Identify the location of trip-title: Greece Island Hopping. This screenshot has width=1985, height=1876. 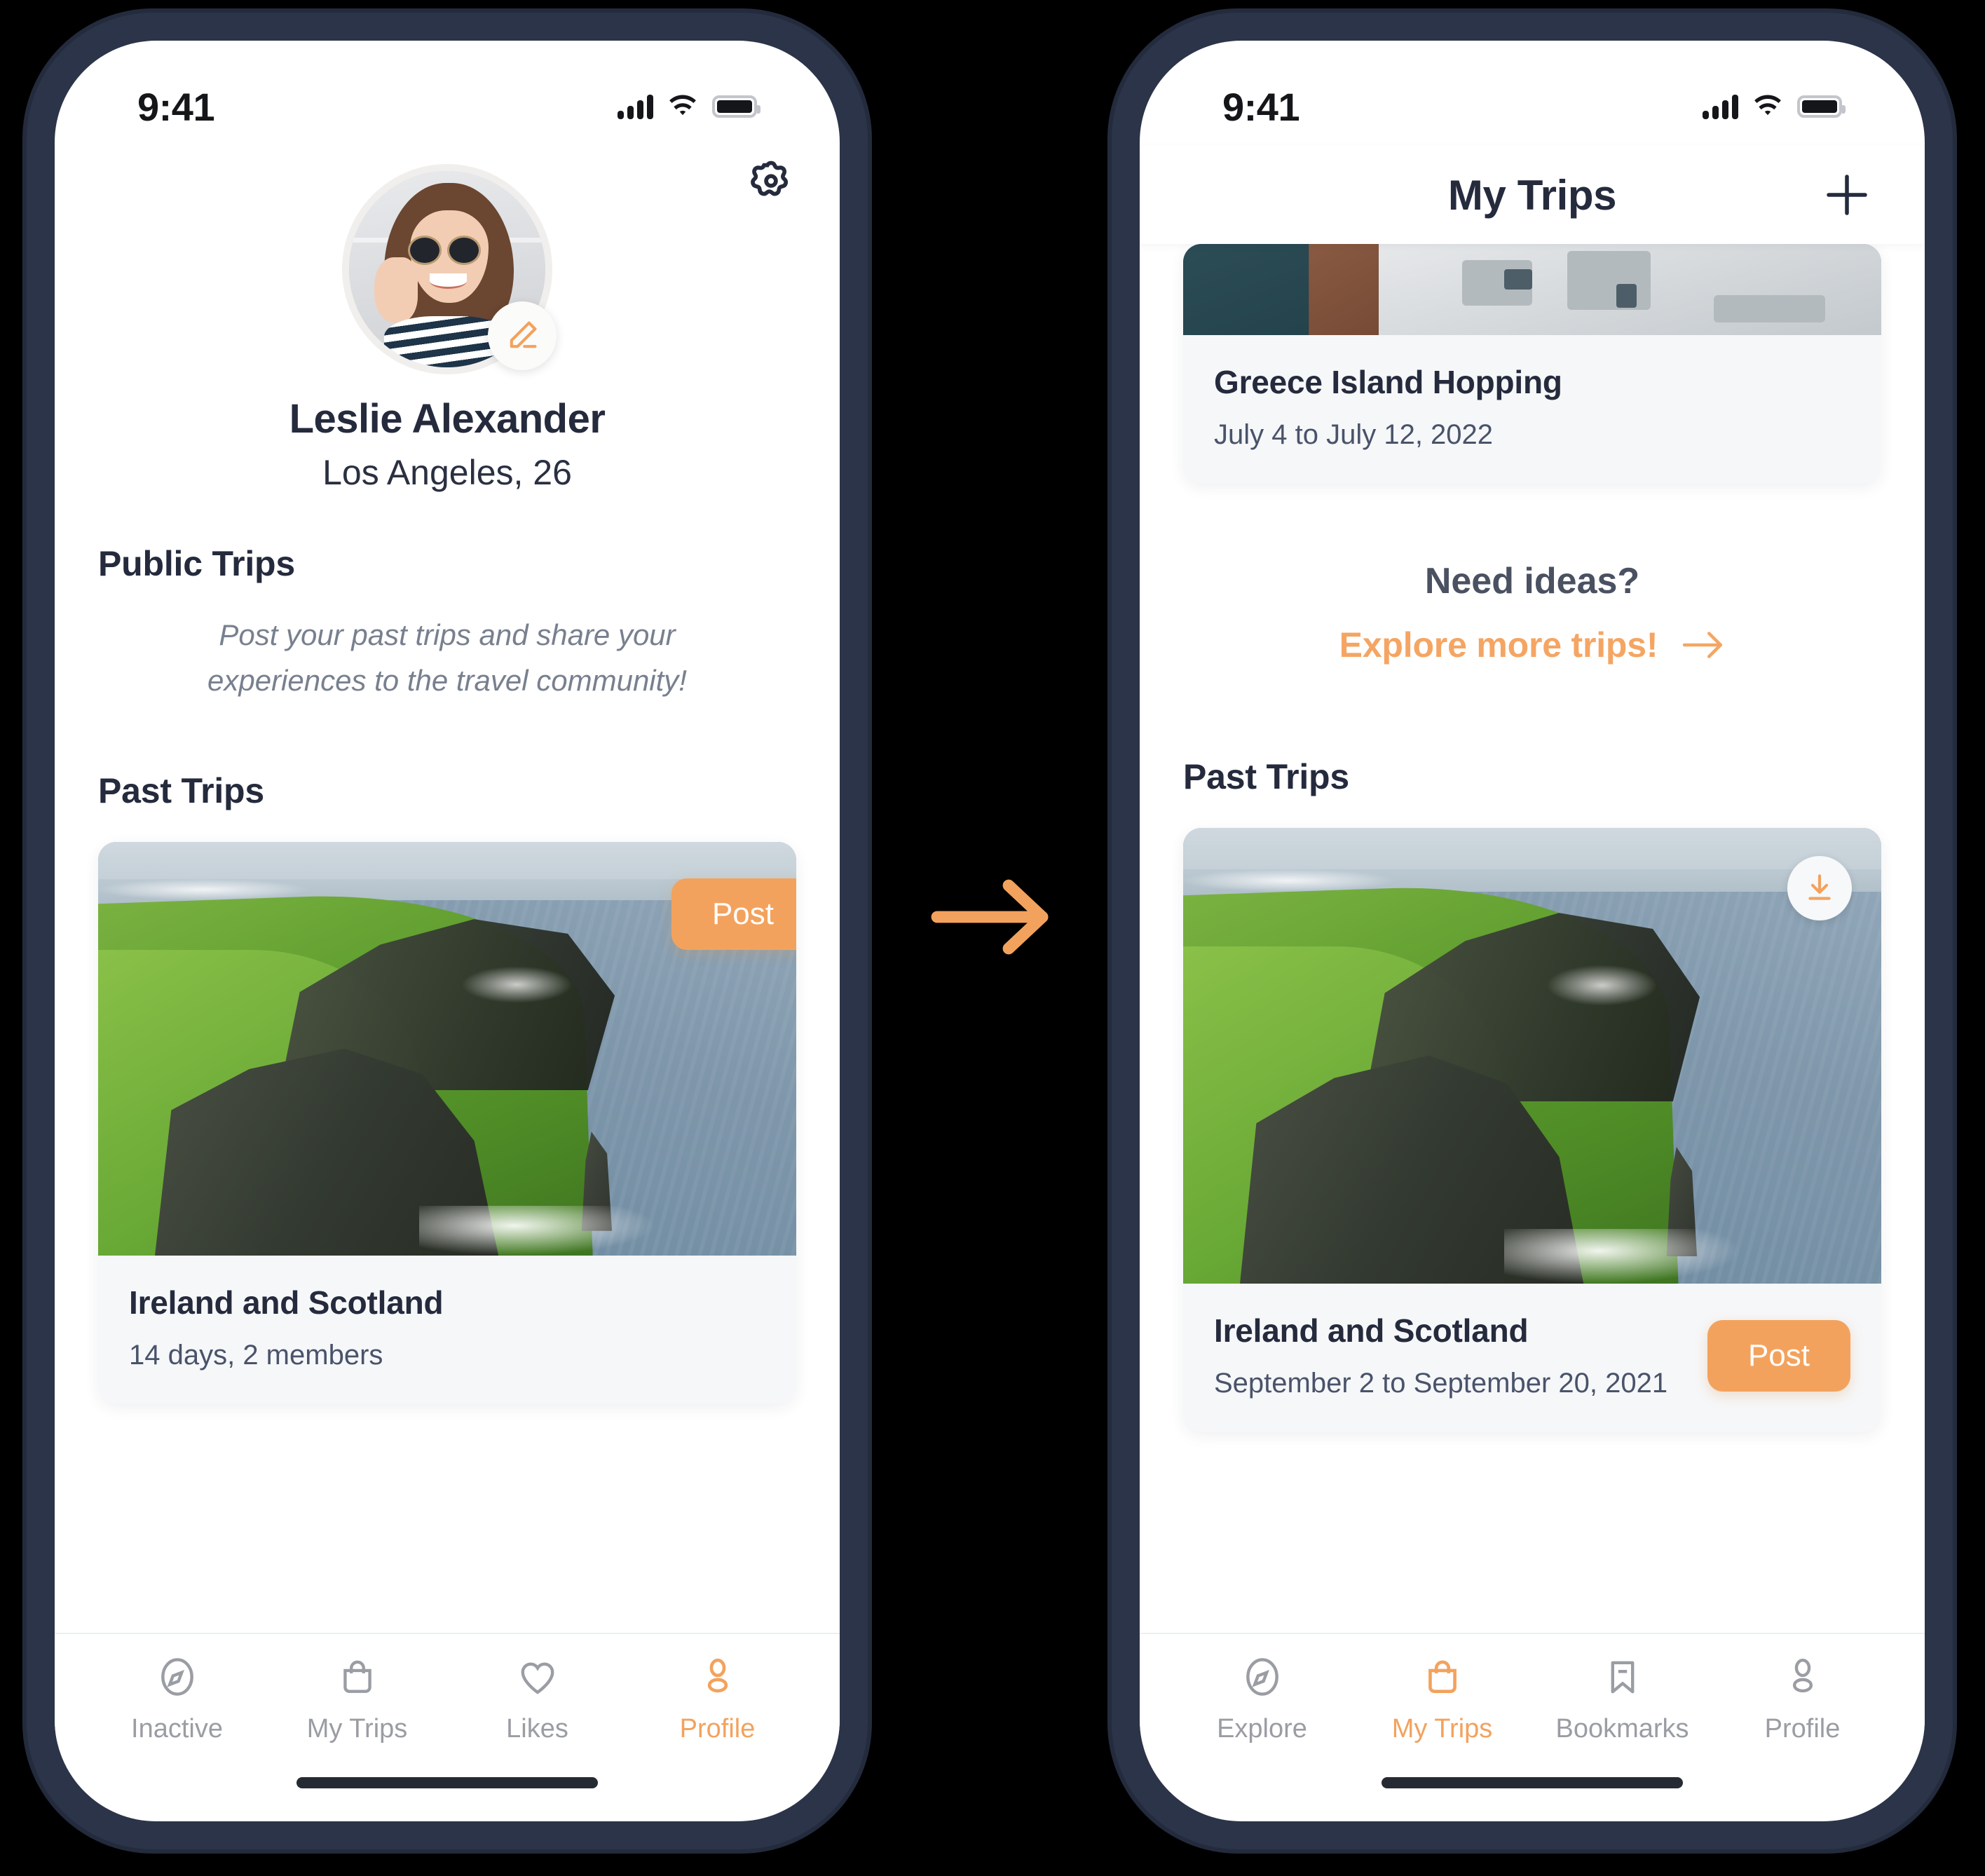
(1388, 382).